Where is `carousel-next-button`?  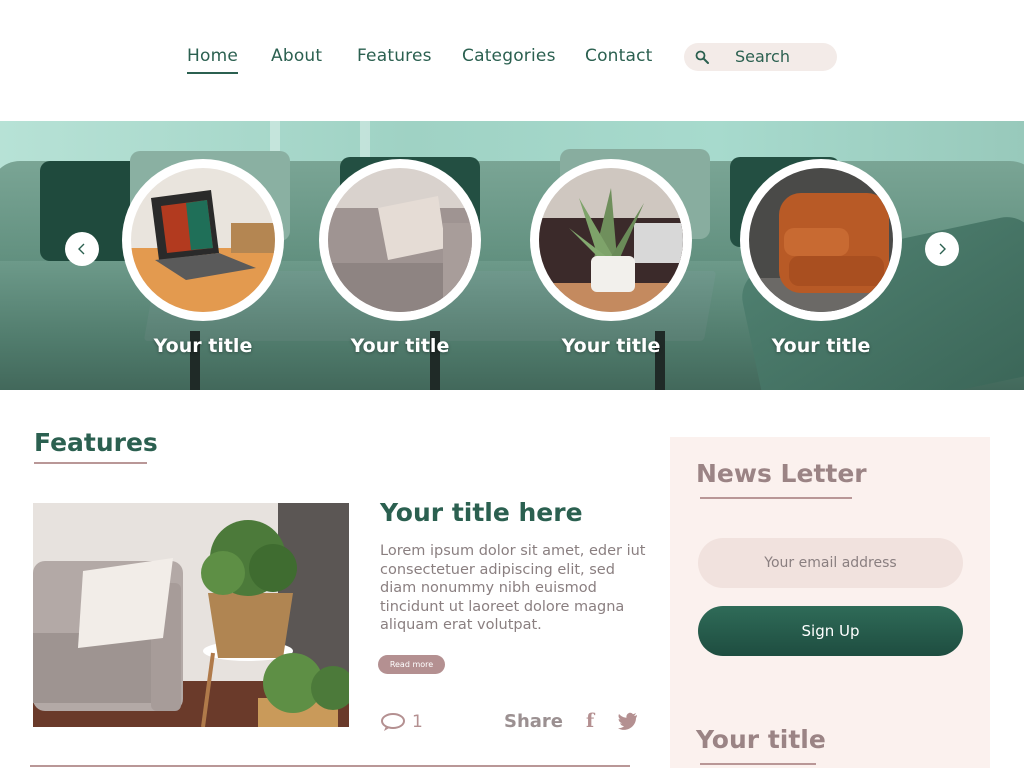
carousel-next-button is located at coordinates (942, 249).